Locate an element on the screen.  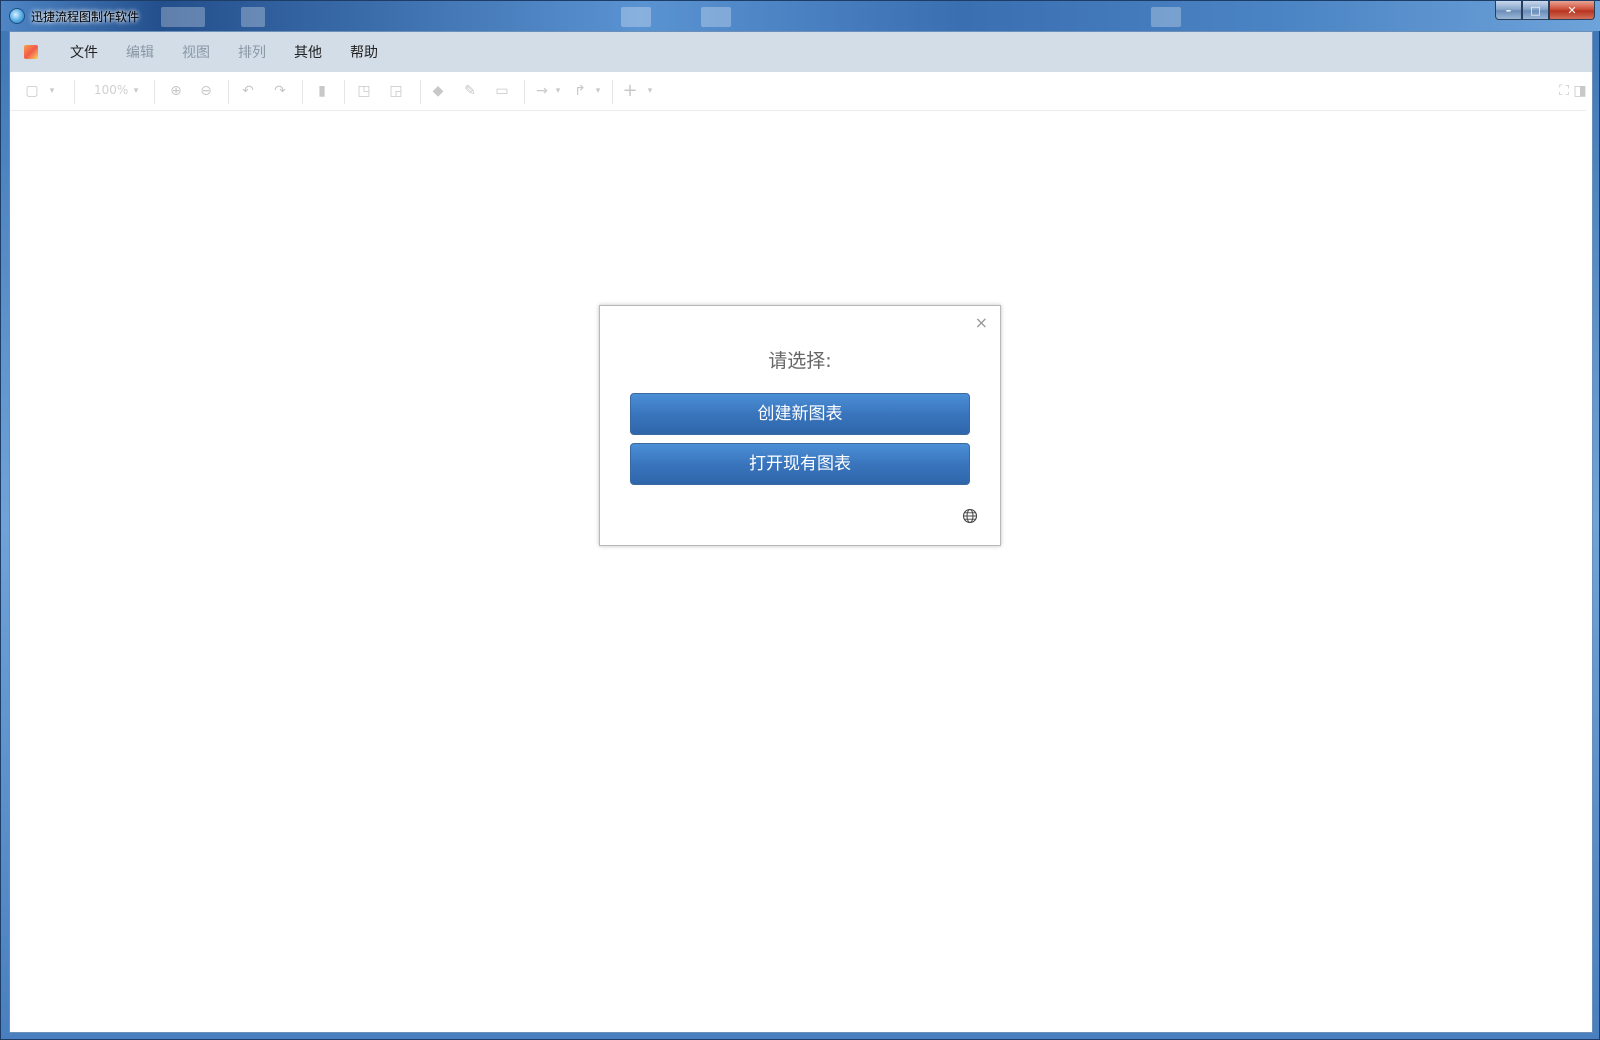
to-back-icon: ◲ is located at coordinates (396, 91).